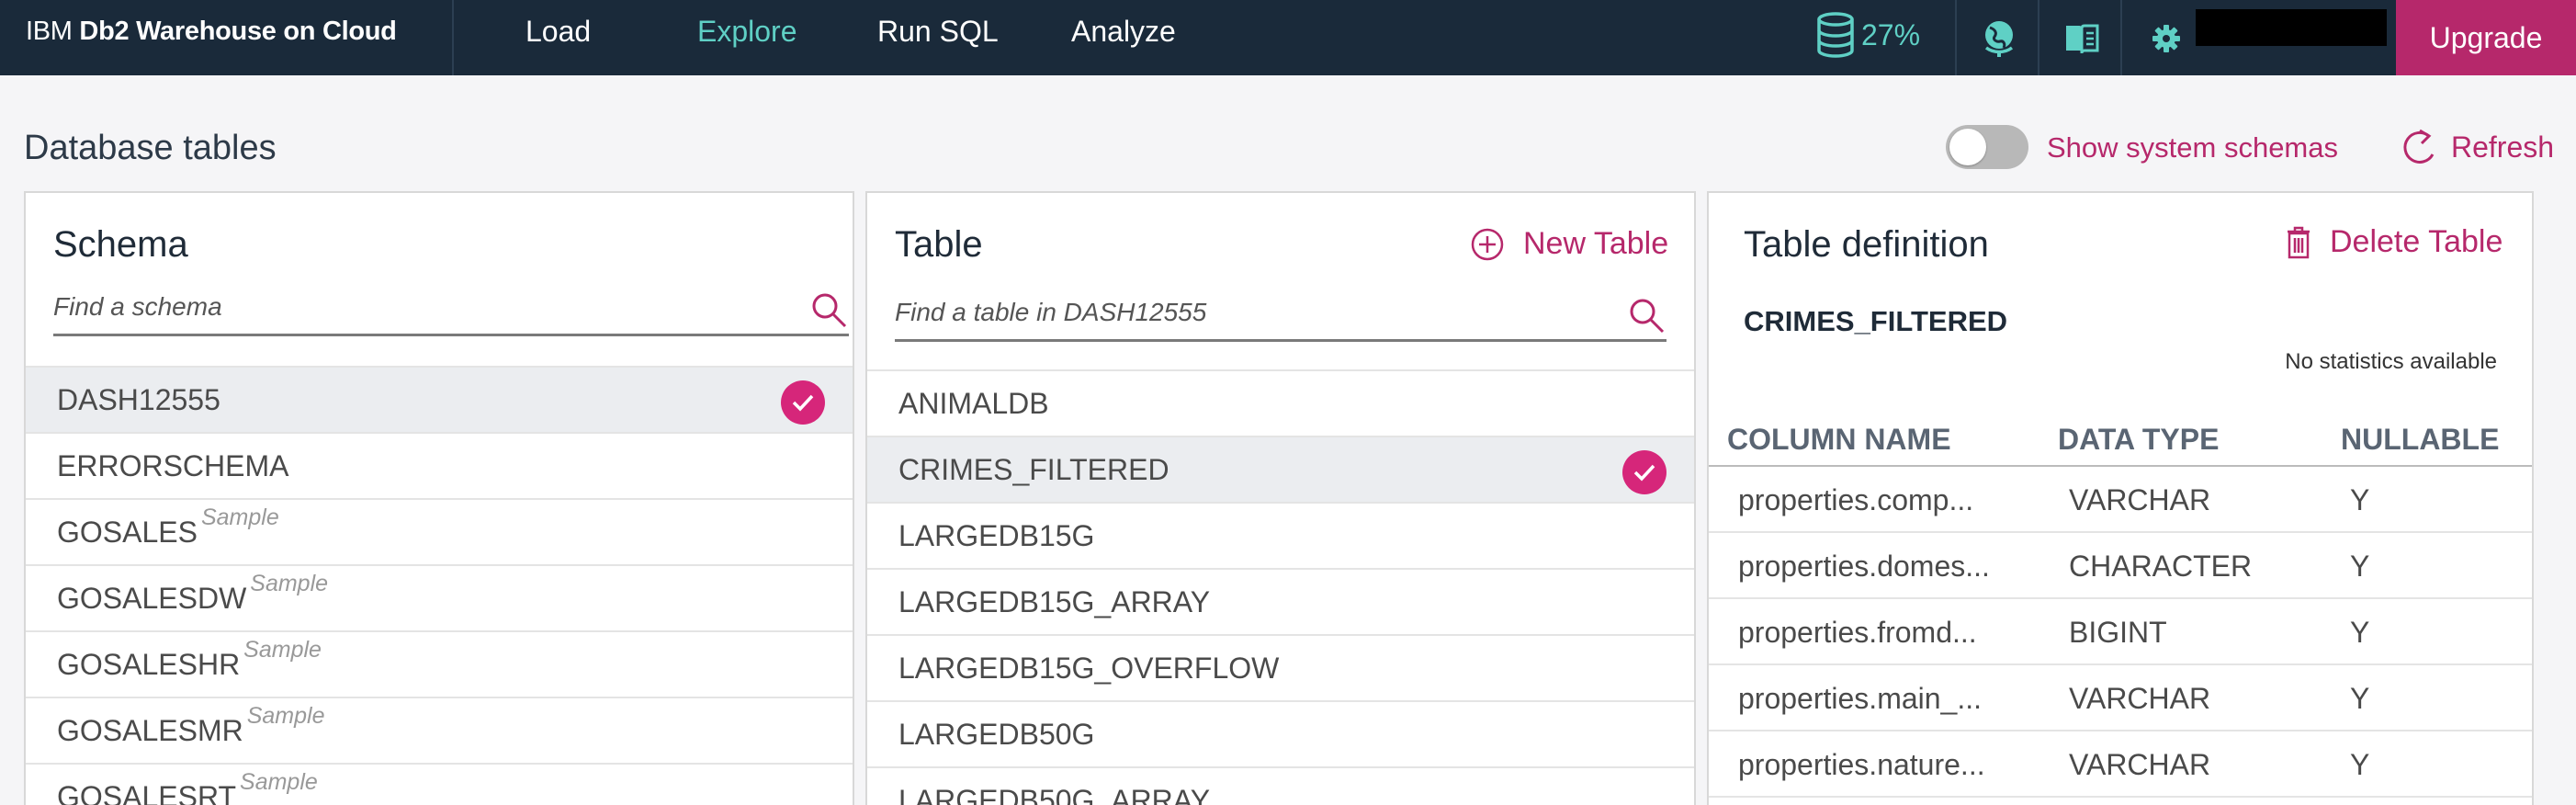  What do you see at coordinates (1280, 469) in the screenshot?
I see `list-item: CRIMES_FILTERED` at bounding box center [1280, 469].